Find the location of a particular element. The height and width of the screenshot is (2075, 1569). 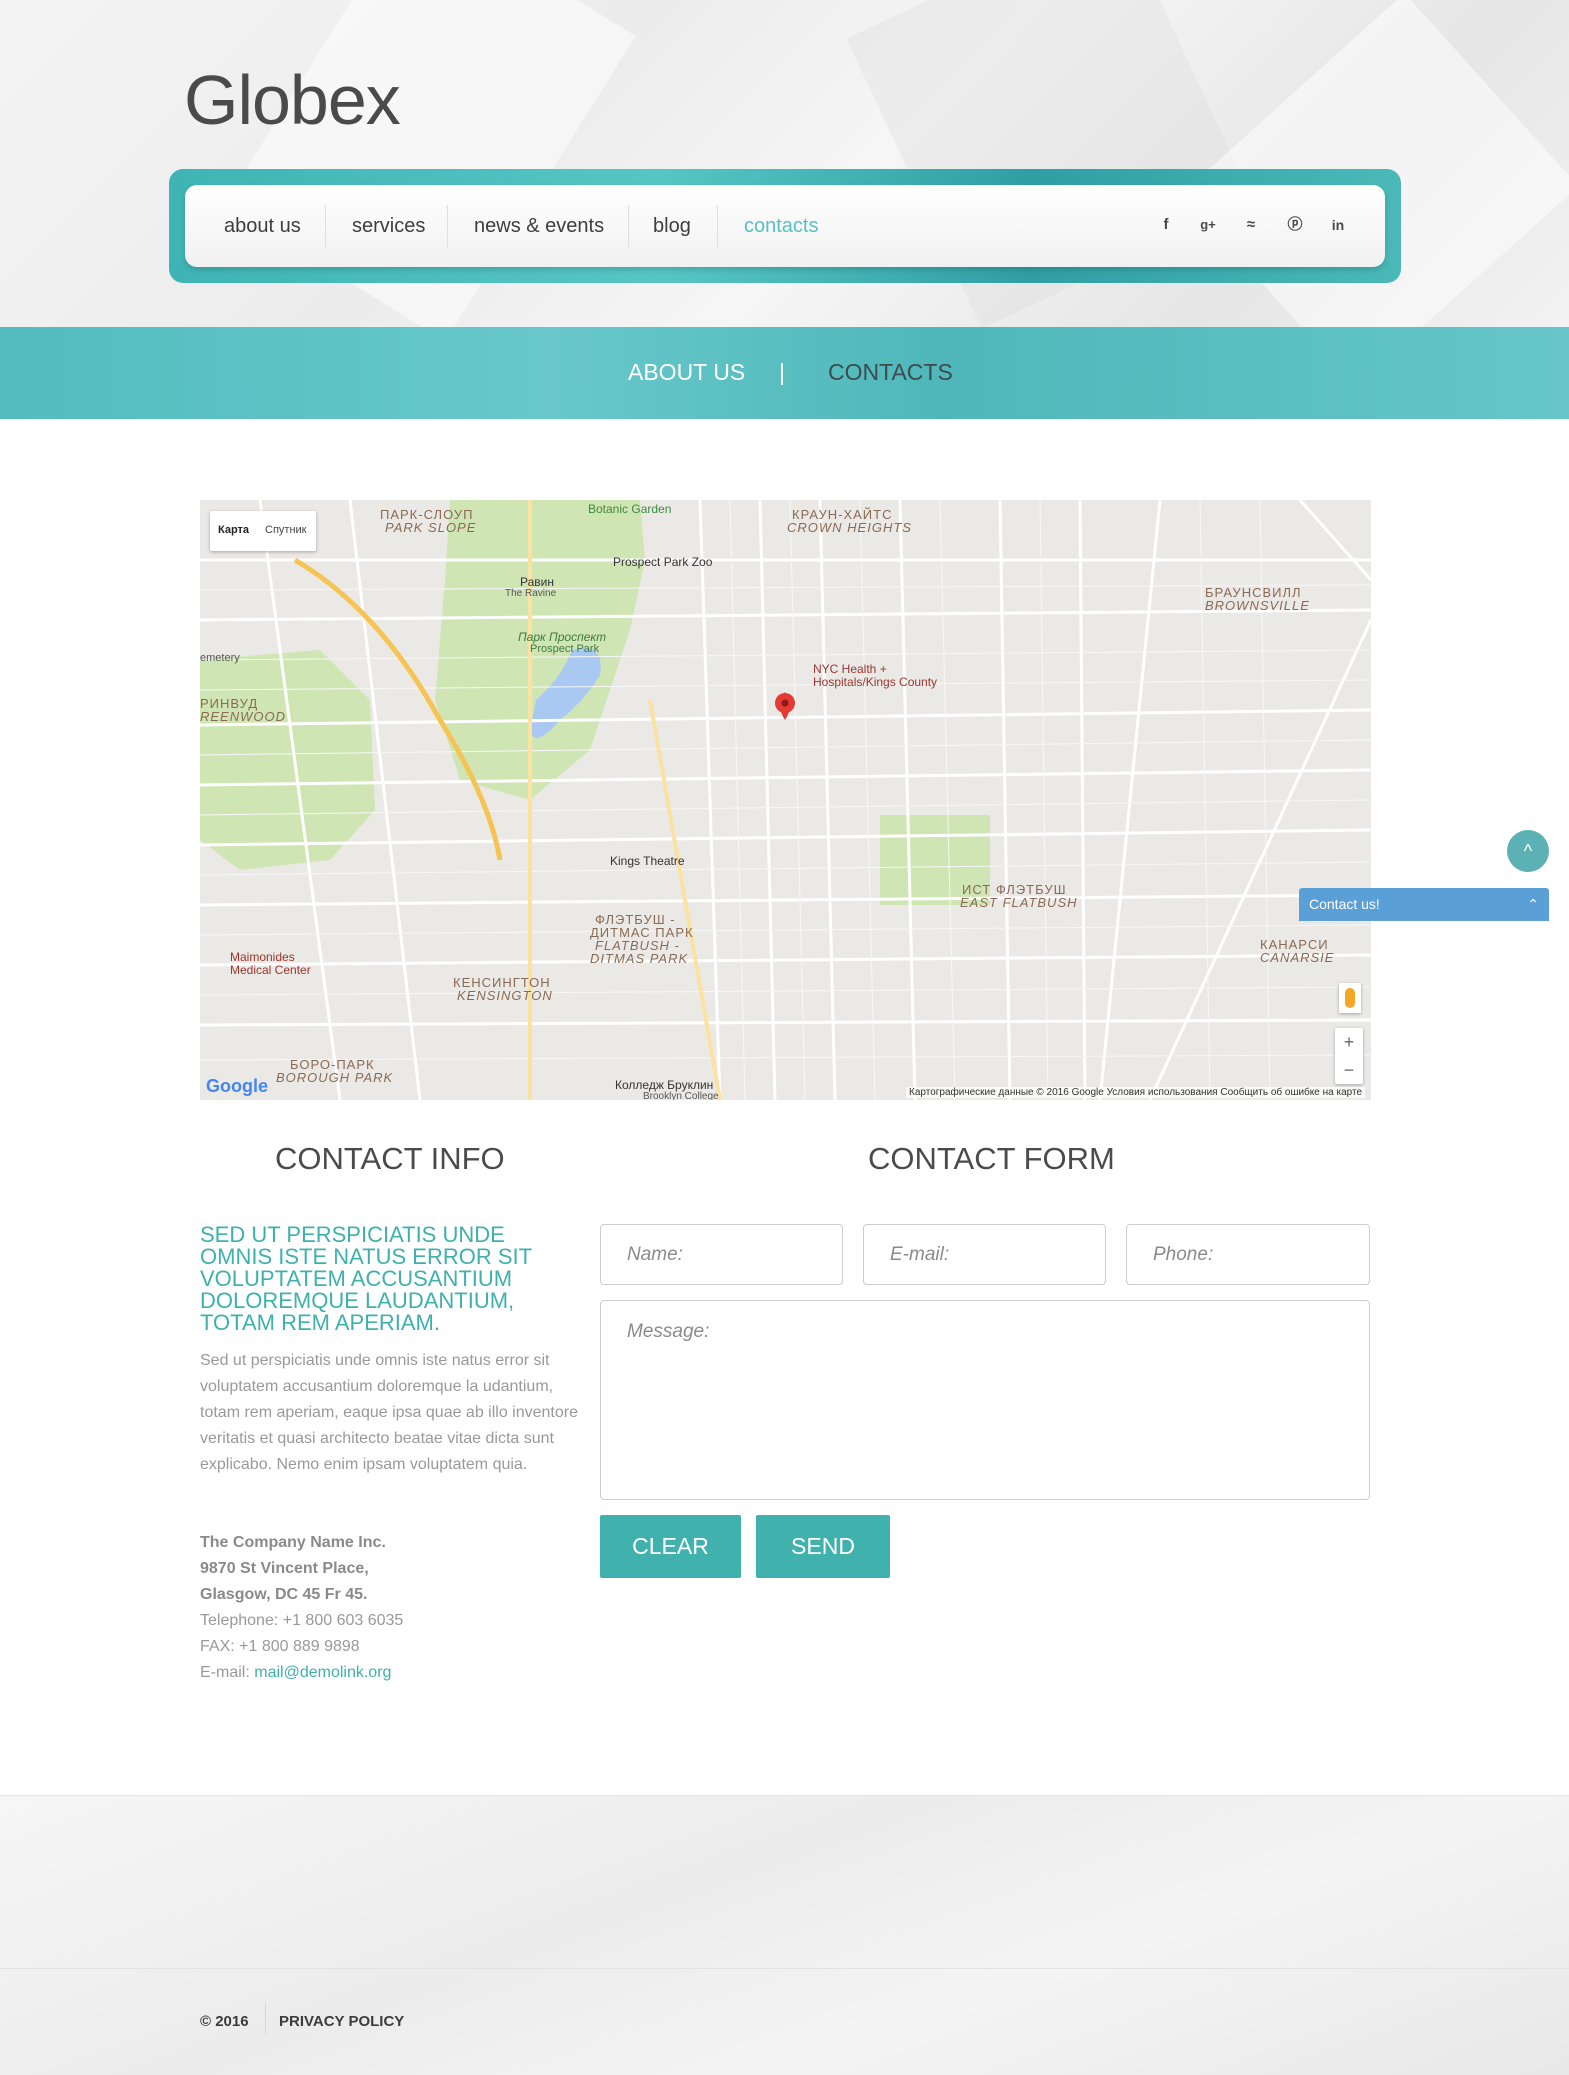

company-telephone: Telephone: +1 800 603 6035 is located at coordinates (302, 1620).